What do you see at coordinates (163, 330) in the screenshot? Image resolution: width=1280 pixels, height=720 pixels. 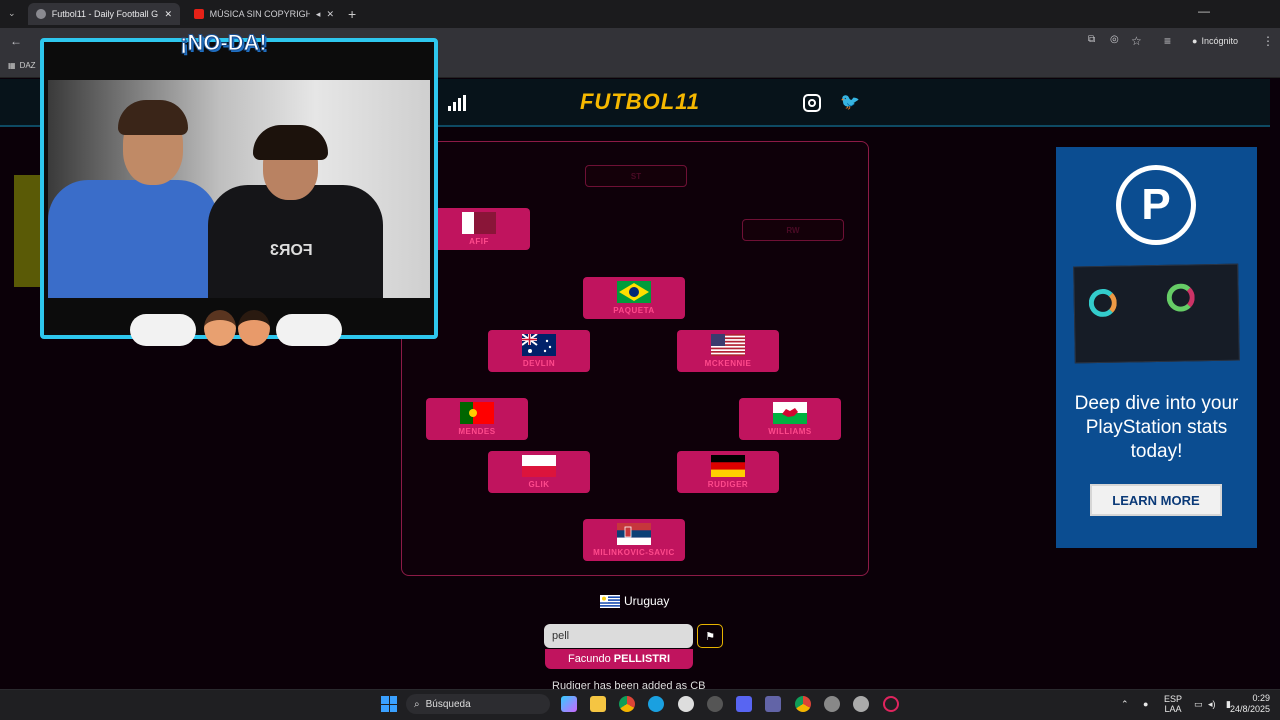 I see `cloud-decor` at bounding box center [163, 330].